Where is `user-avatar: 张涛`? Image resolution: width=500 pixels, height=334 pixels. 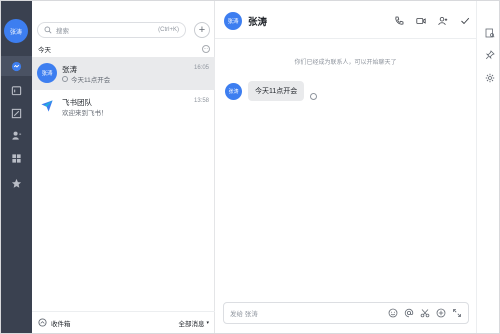 user-avatar: 张涛 is located at coordinates (16, 31).